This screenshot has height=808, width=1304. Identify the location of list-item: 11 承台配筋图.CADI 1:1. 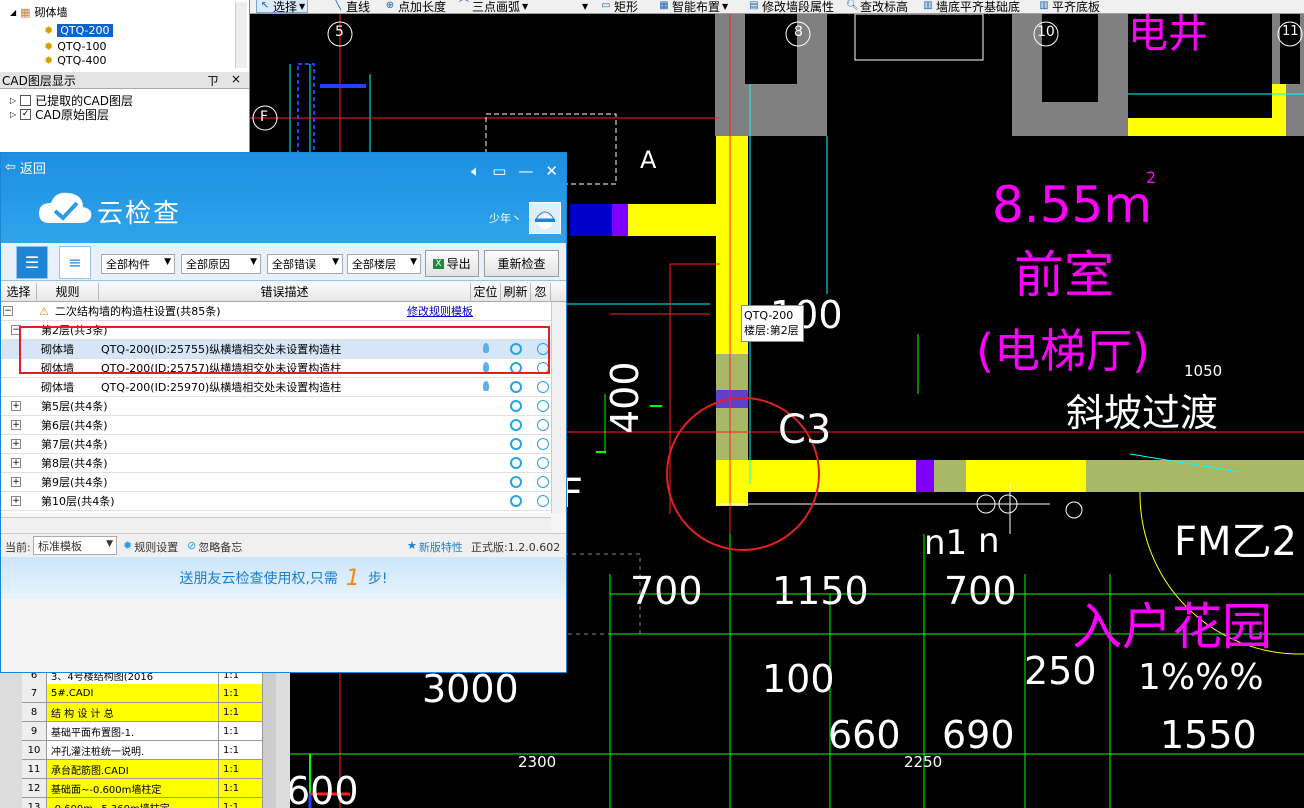
(149, 769).